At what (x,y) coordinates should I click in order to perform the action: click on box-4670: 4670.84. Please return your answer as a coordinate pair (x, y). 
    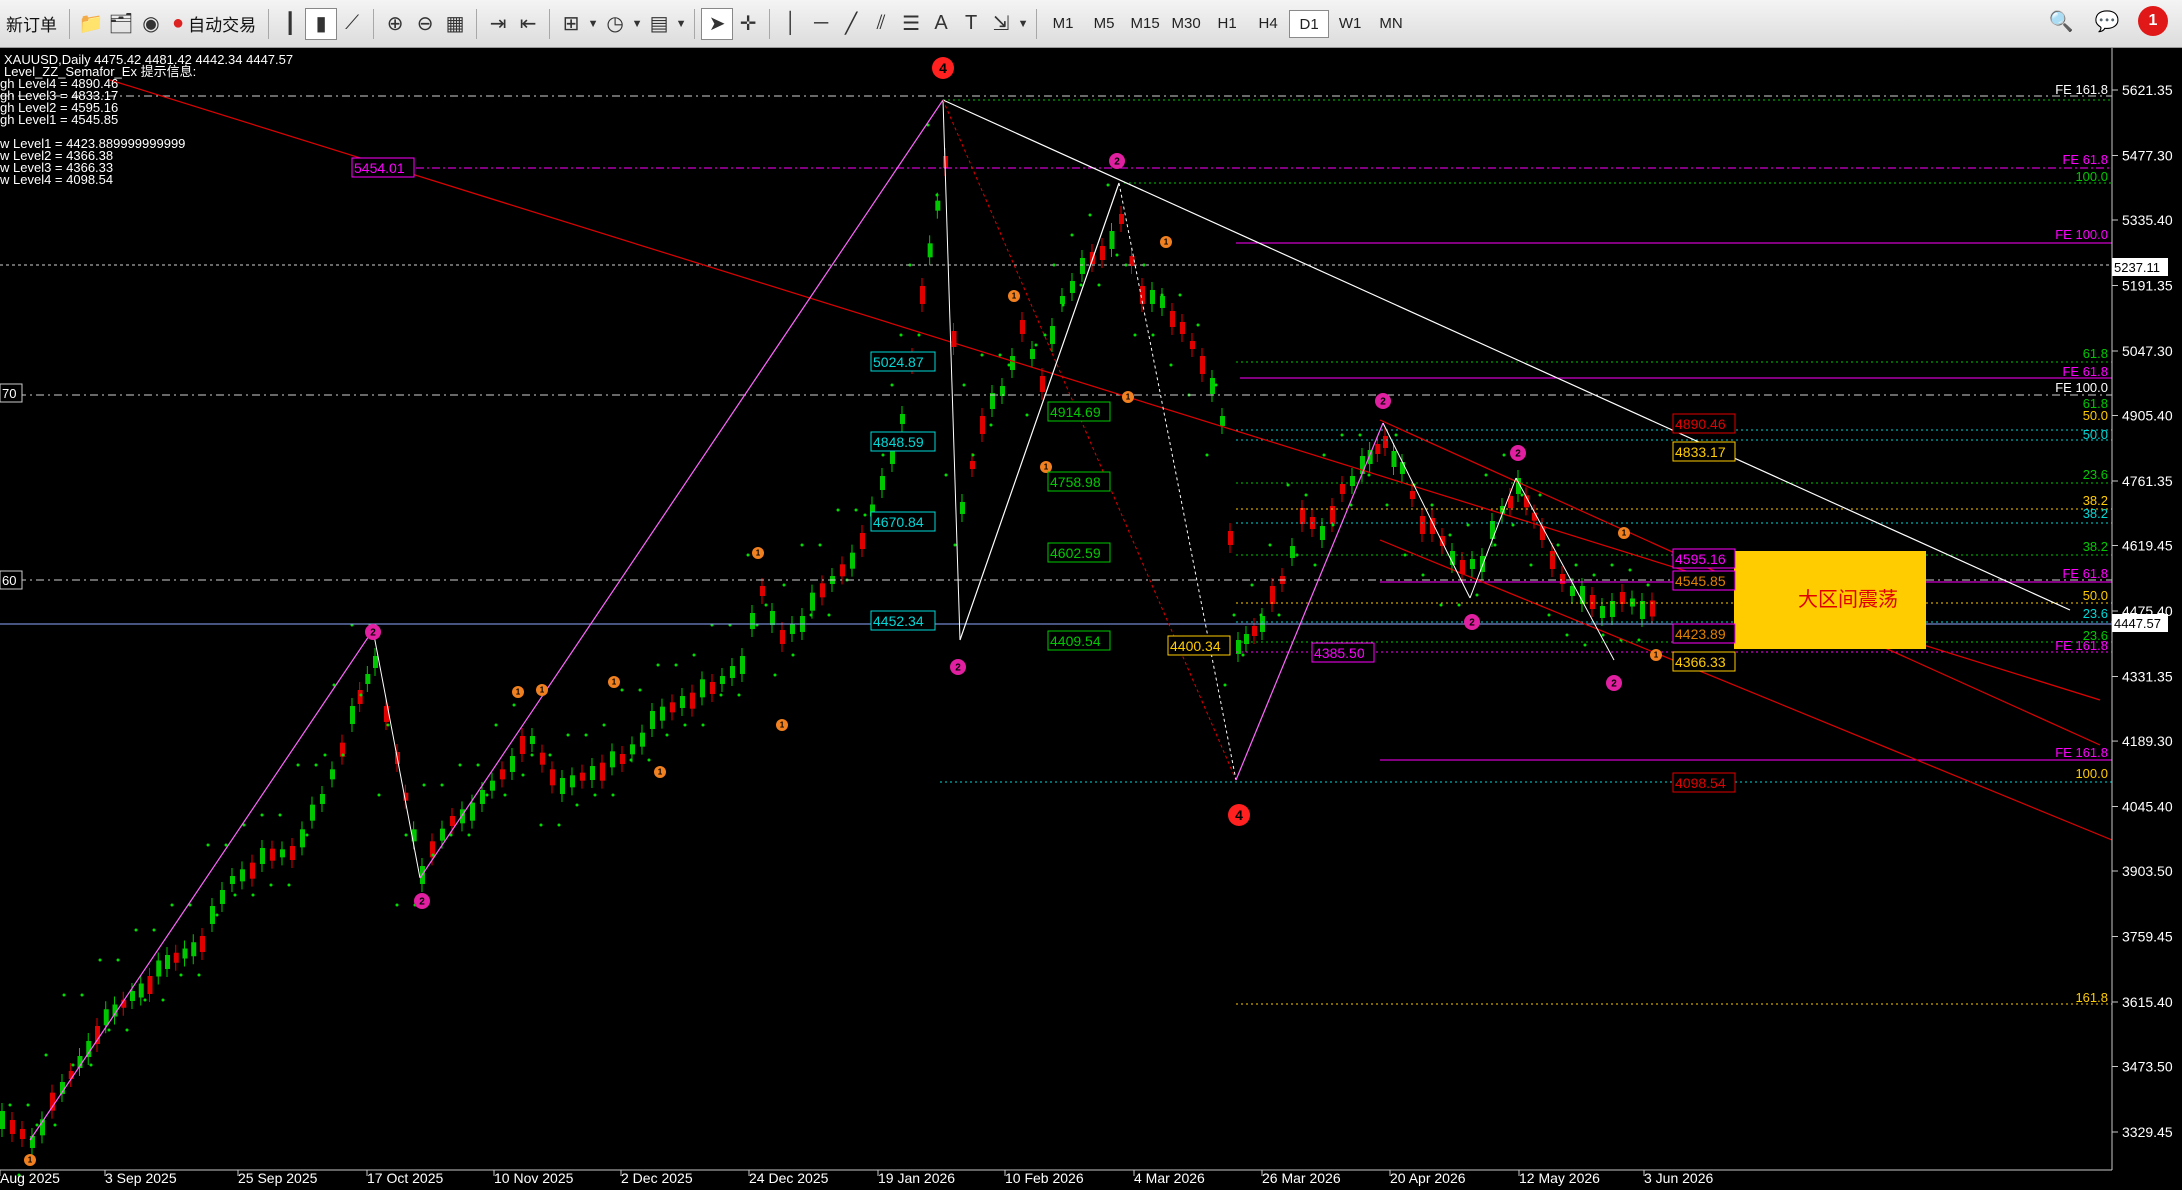
    Looking at the image, I should click on (898, 522).